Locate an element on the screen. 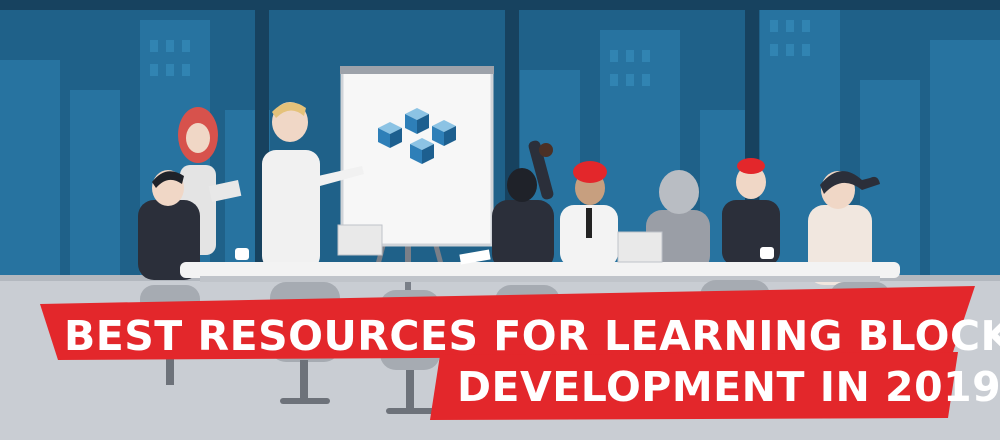 This screenshot has height=440, width=1000. banner-headline-line2: DEVELOPMENT IN 2019 is located at coordinates (728, 387).